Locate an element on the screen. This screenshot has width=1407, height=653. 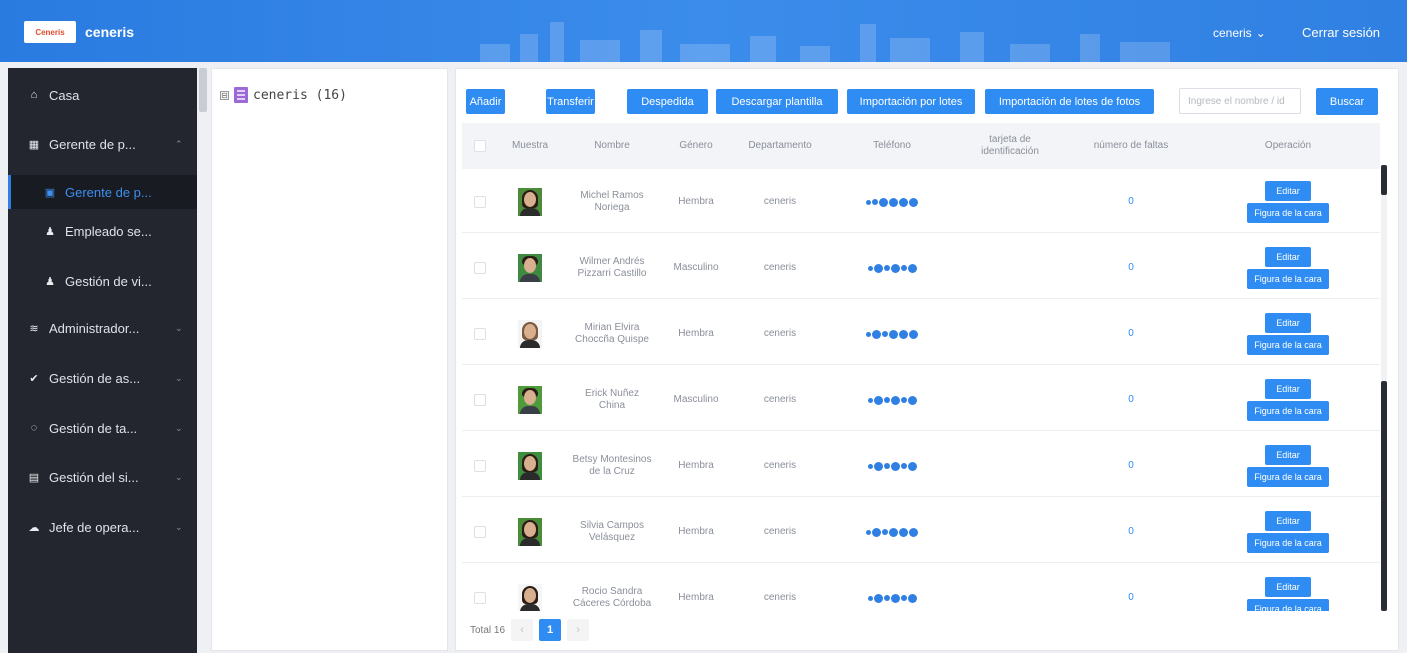
gender-cell: Masculino is located at coordinates (696, 267).